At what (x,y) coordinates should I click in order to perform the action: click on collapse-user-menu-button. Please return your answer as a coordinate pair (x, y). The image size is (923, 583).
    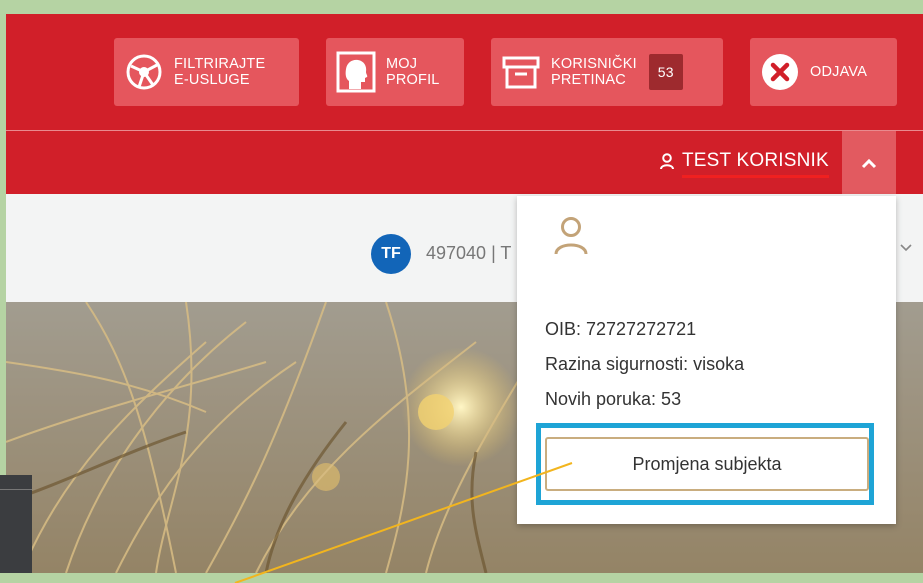
    Looking at the image, I should click on (869, 162).